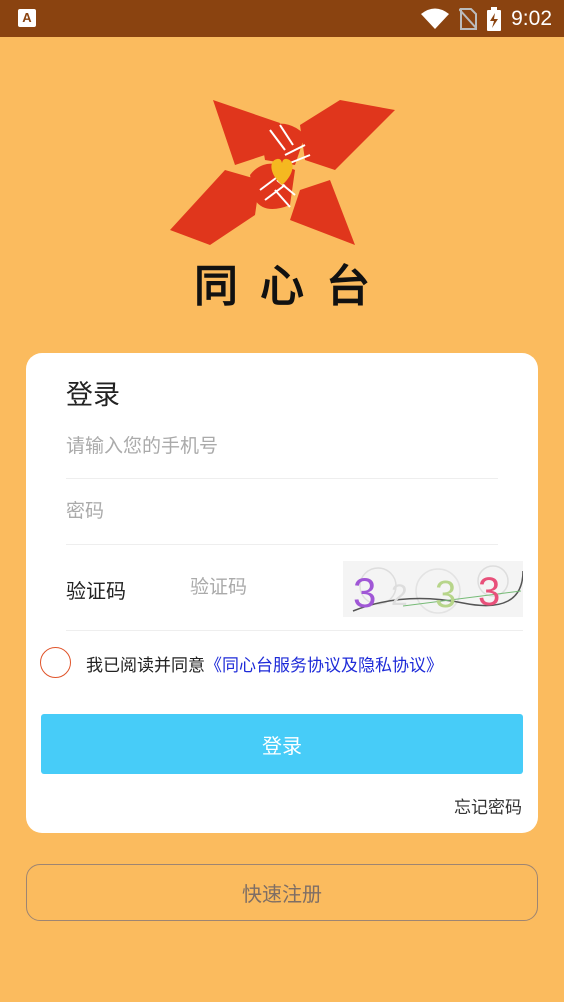  I want to click on phone-input, so click(282, 445).